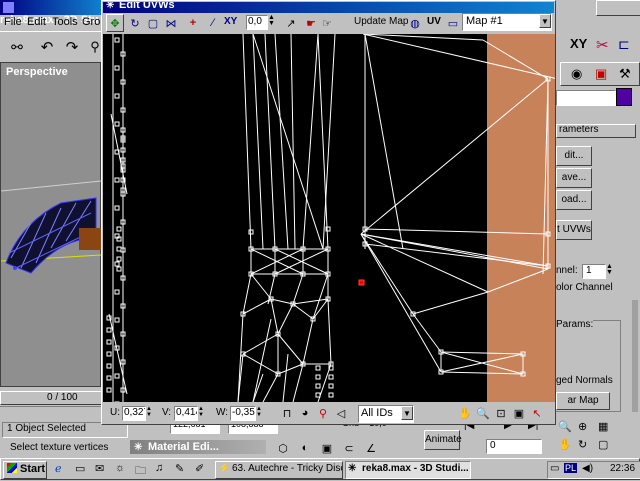 The width and height of the screenshot is (640, 481). What do you see at coordinates (171, 23) in the screenshot?
I see `mirror-uv-icon: ⋈` at bounding box center [171, 23].